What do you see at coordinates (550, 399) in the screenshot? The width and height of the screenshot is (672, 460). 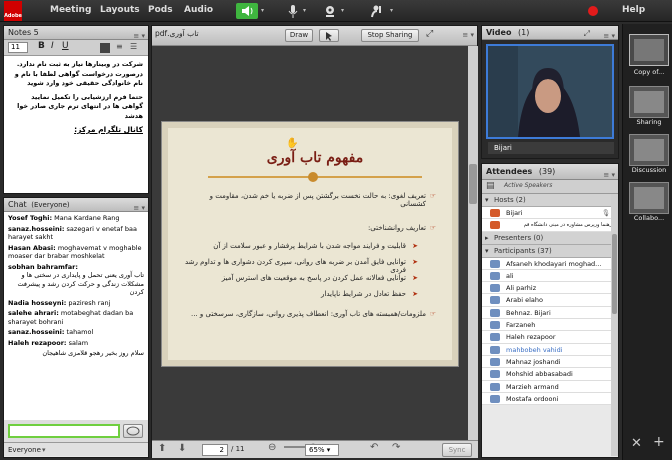 I see `attendee-row: Mostafa ordooni` at bounding box center [550, 399].